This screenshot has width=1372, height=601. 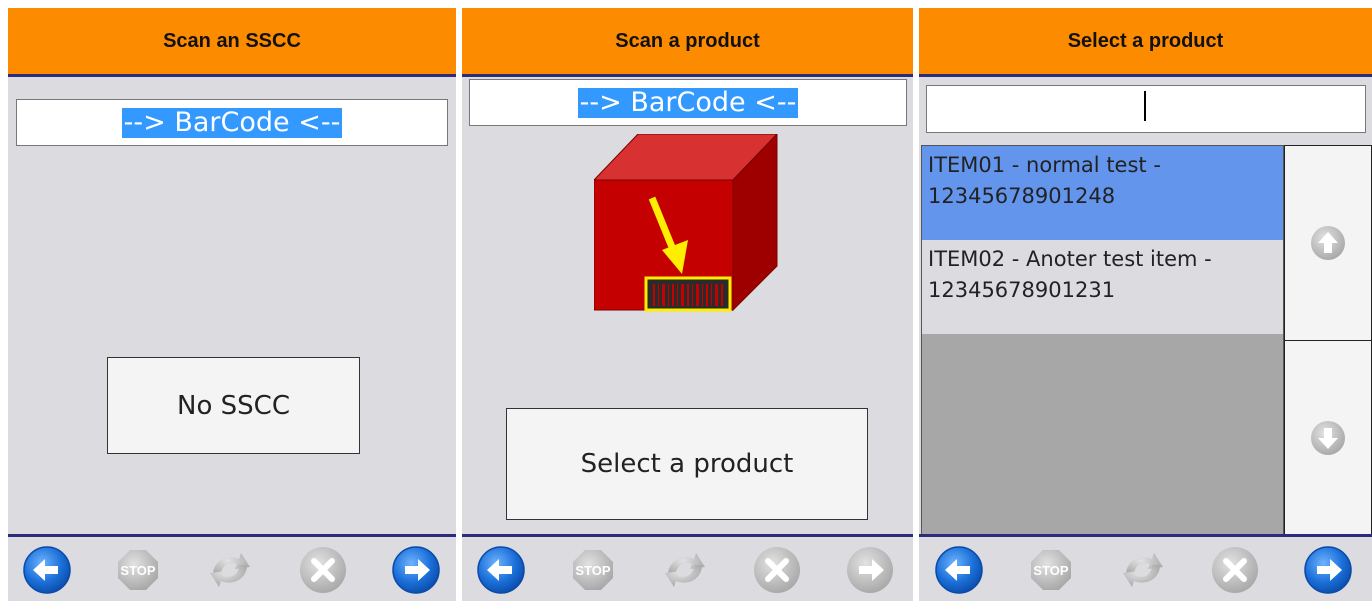 I want to click on scroll-up-button, so click(x=1328, y=243).